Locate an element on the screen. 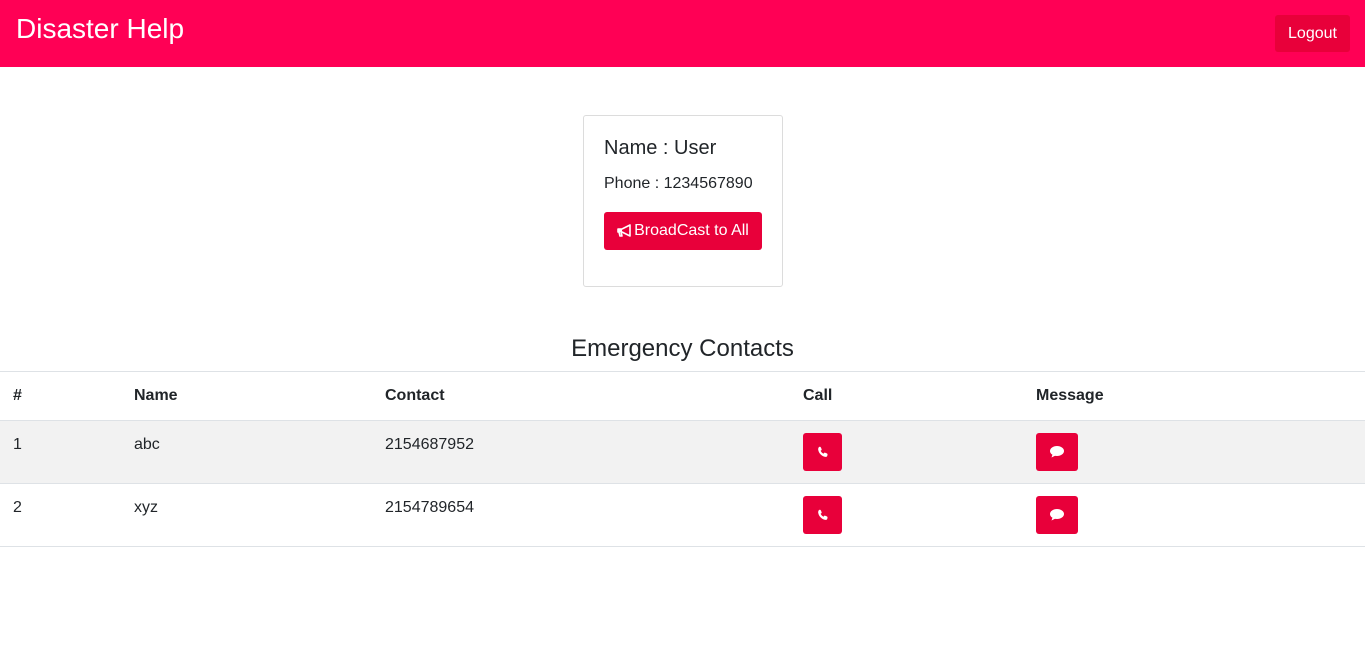 The image size is (1365, 648). profile-phone: Phone : 1234567890 is located at coordinates (678, 183).